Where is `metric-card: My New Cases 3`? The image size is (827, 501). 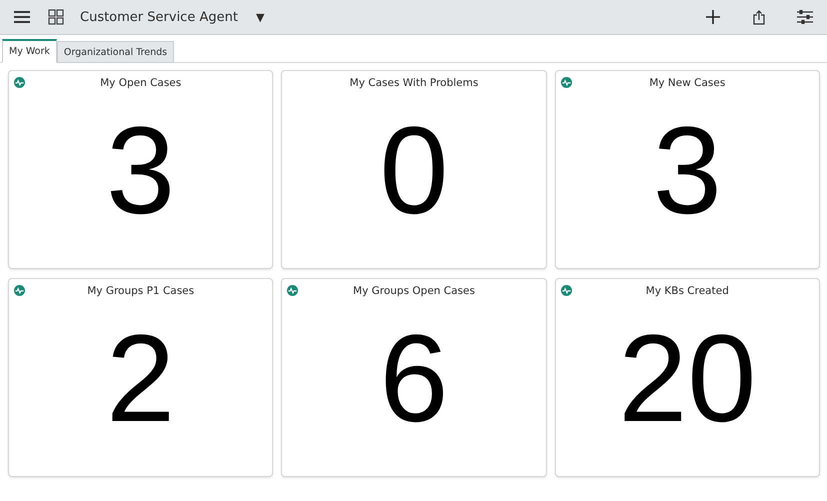
metric-card: My New Cases 3 is located at coordinates (687, 169).